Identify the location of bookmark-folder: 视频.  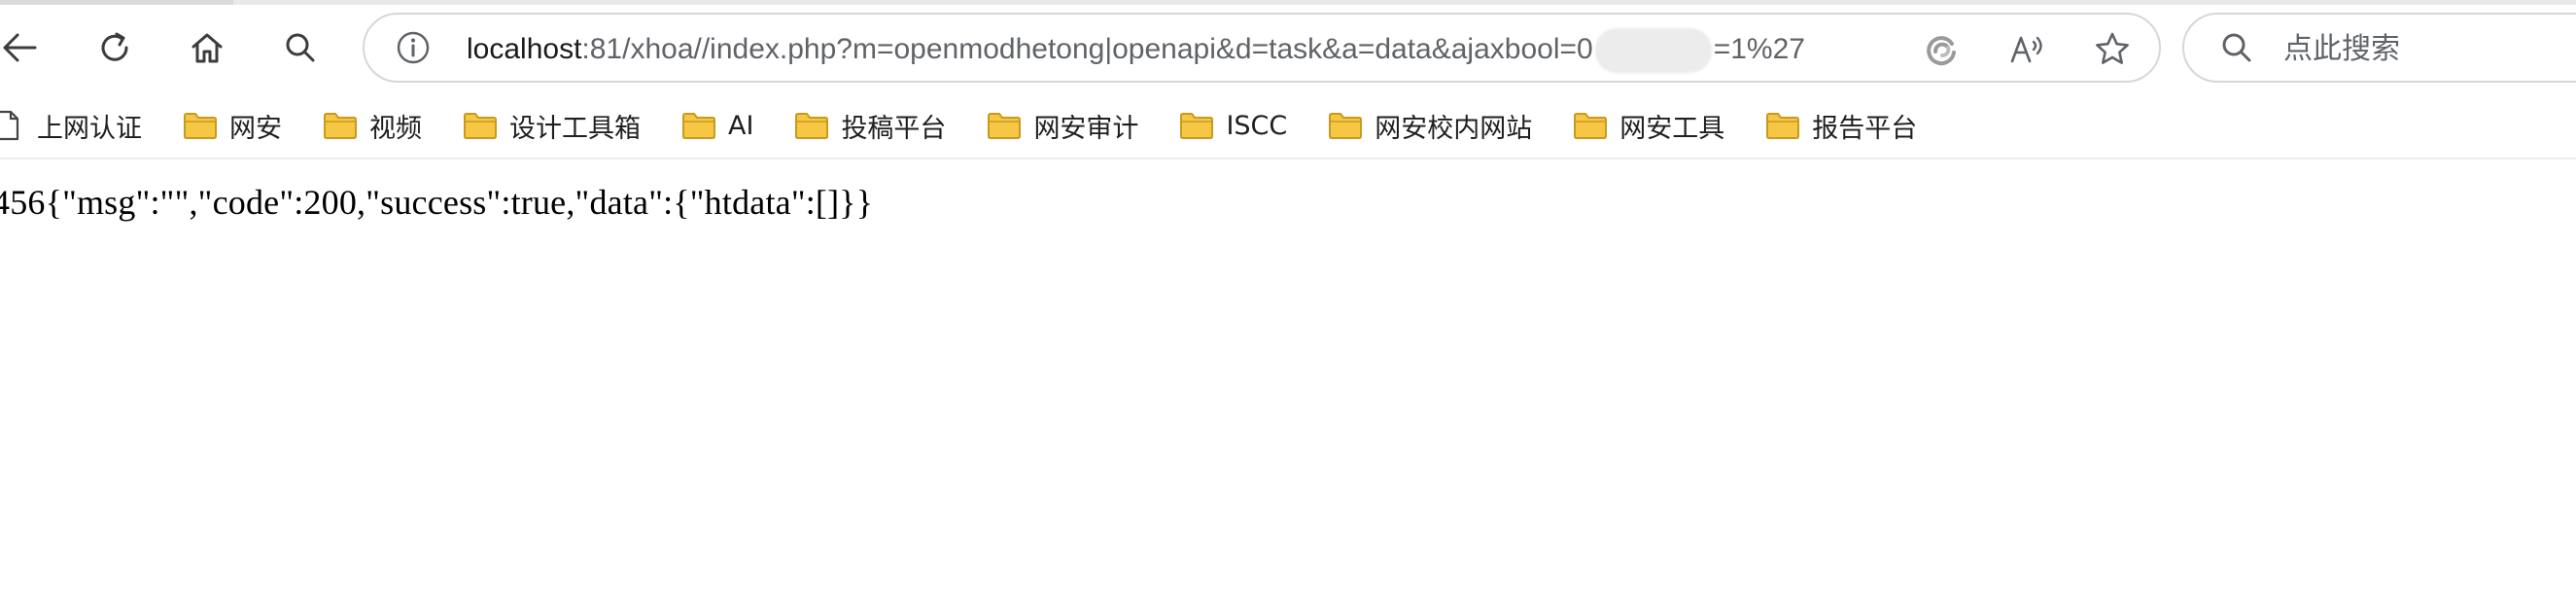
(371, 126).